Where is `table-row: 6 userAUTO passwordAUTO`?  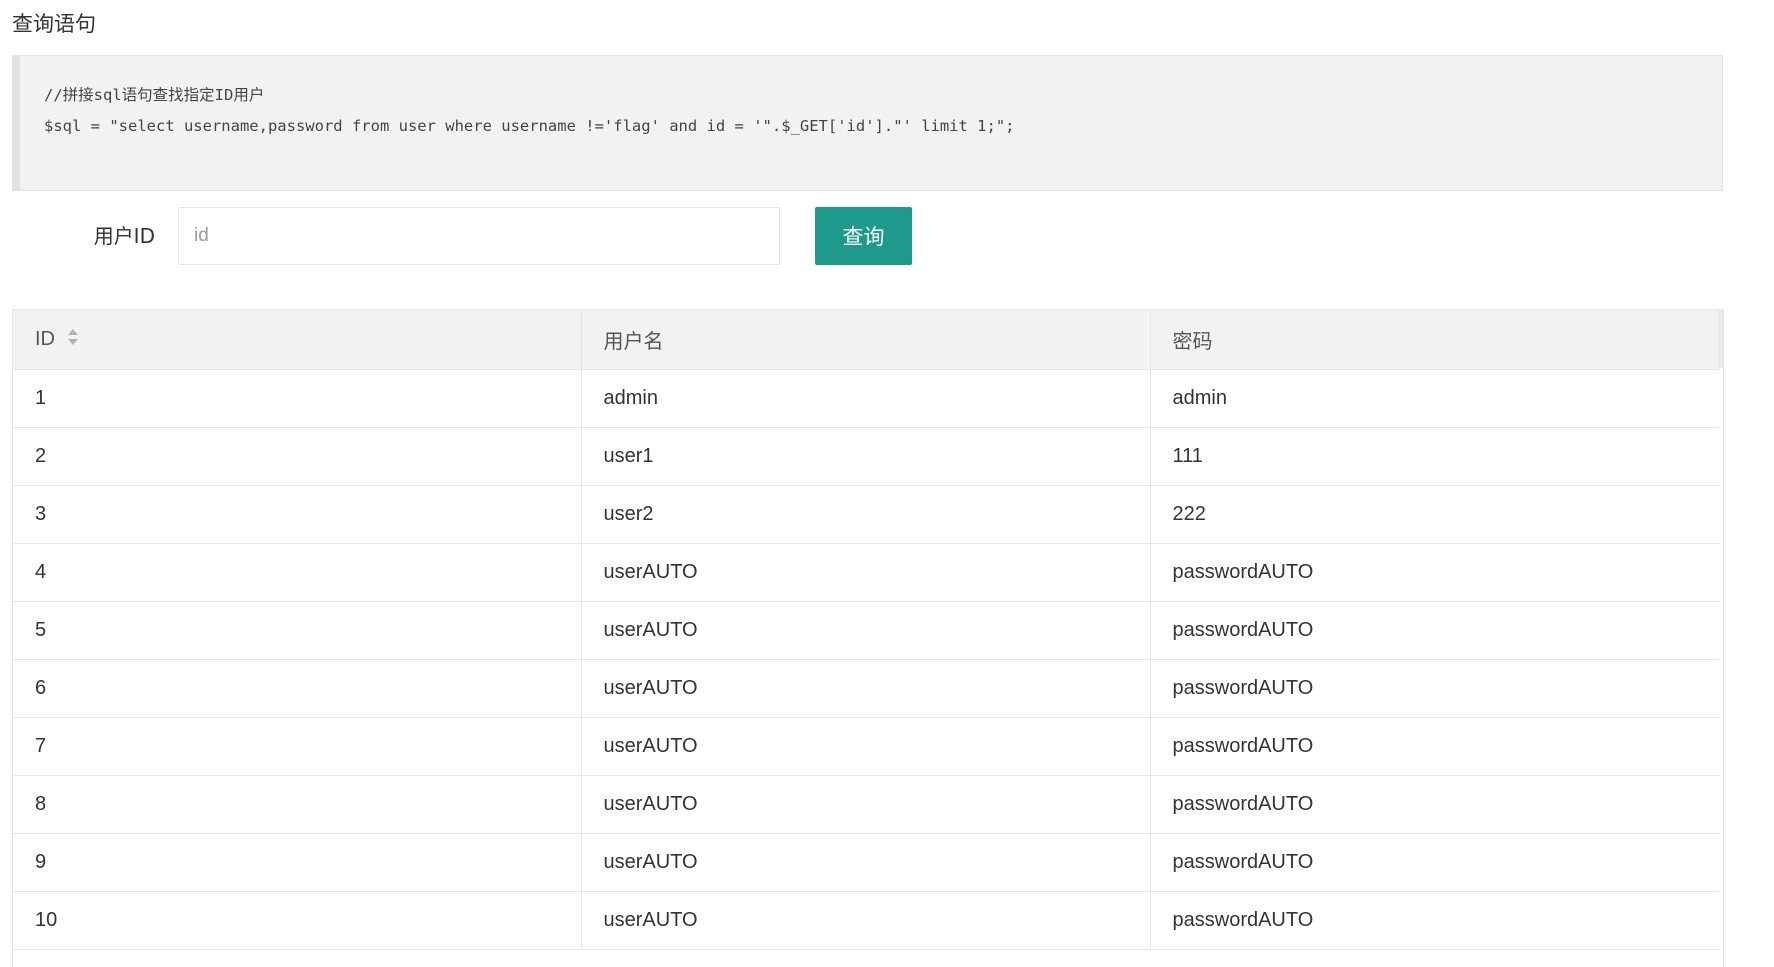 table-row: 6 userAUTO passwordAUTO is located at coordinates (866, 688).